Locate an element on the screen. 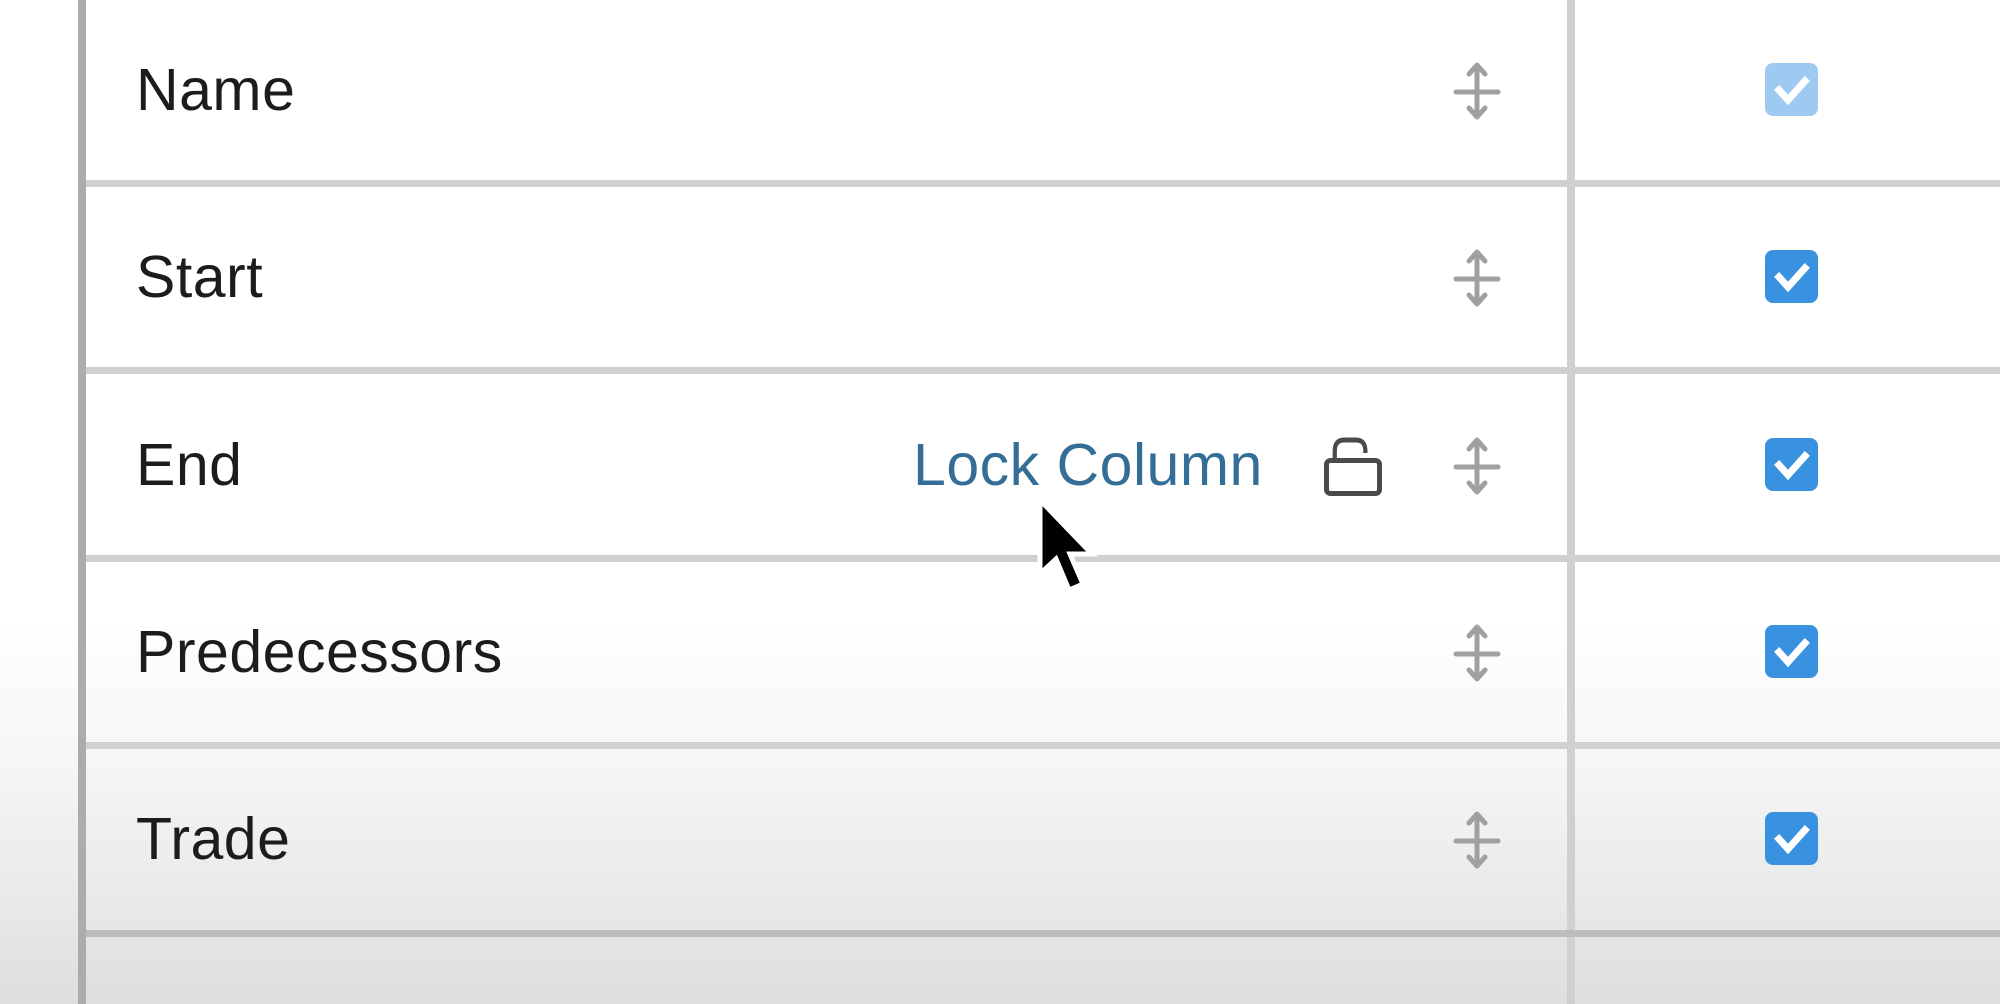  column-name-label: Start is located at coordinates (200, 277).